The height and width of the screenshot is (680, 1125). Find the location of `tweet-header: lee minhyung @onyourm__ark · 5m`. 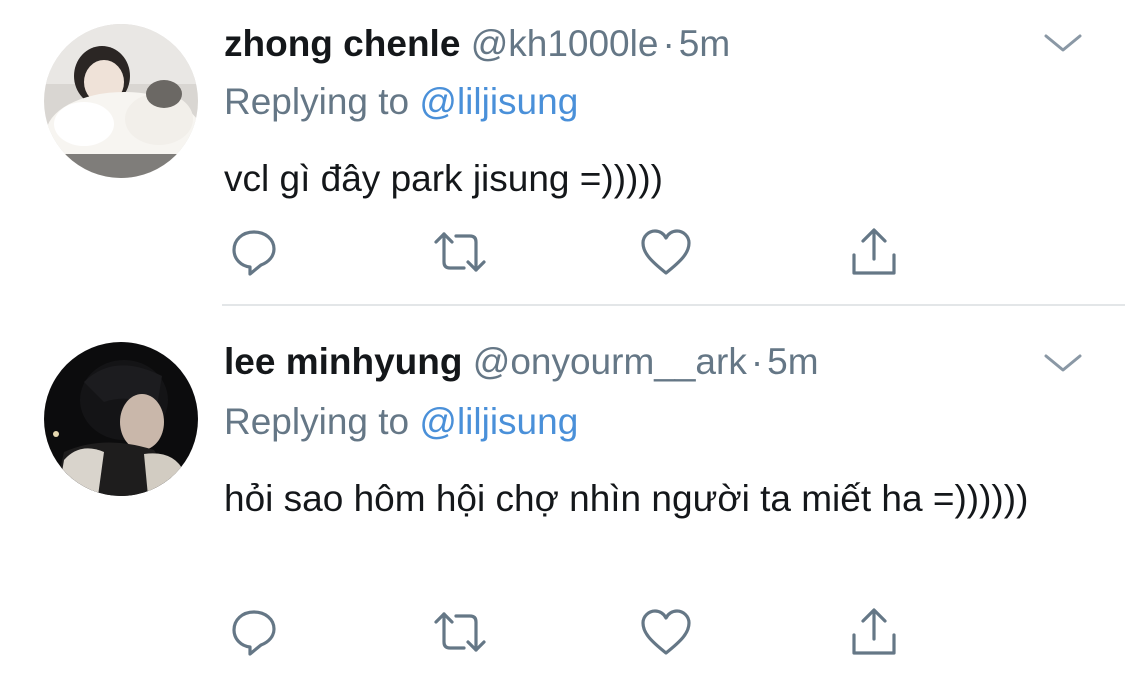

tweet-header: lee minhyung @onyourm__ark · 5m is located at coordinates (521, 362).